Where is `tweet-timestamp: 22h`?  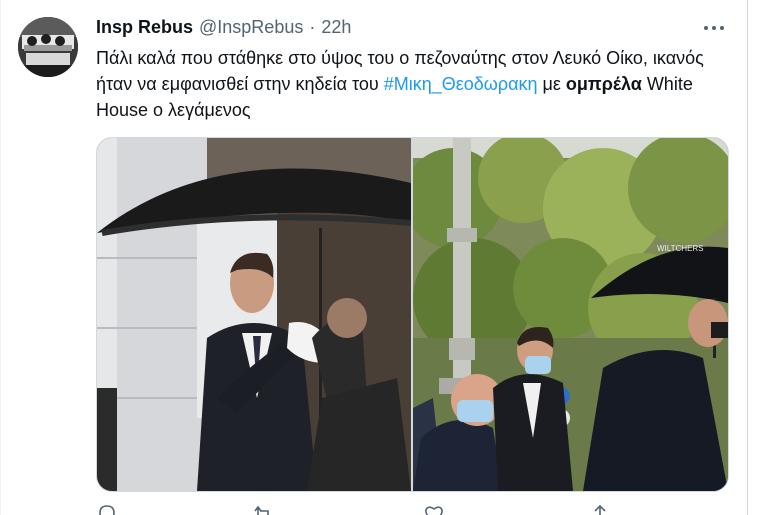 tweet-timestamp: 22h is located at coordinates (336, 27).